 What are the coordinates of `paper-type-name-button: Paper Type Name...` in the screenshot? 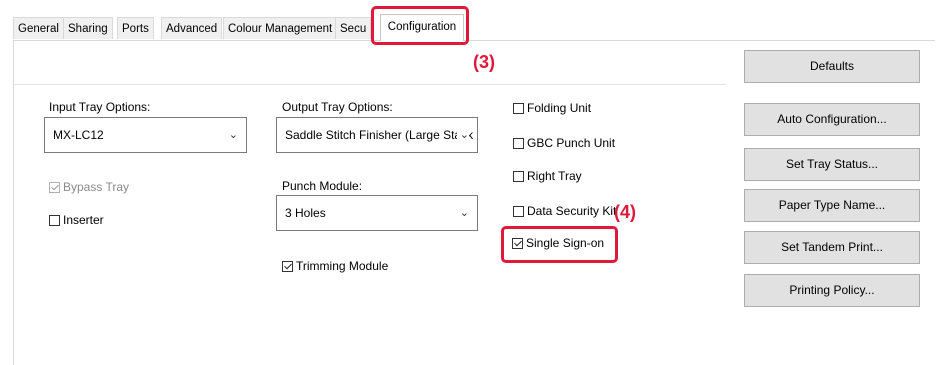 It's located at (832, 205).